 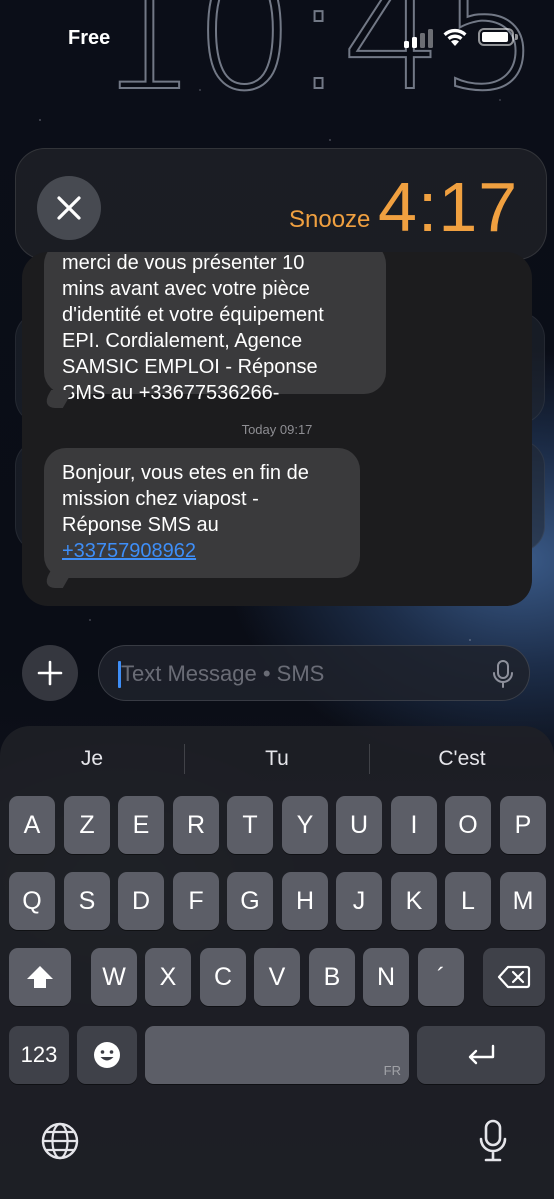 What do you see at coordinates (523, 825) in the screenshot?
I see `key: P` at bounding box center [523, 825].